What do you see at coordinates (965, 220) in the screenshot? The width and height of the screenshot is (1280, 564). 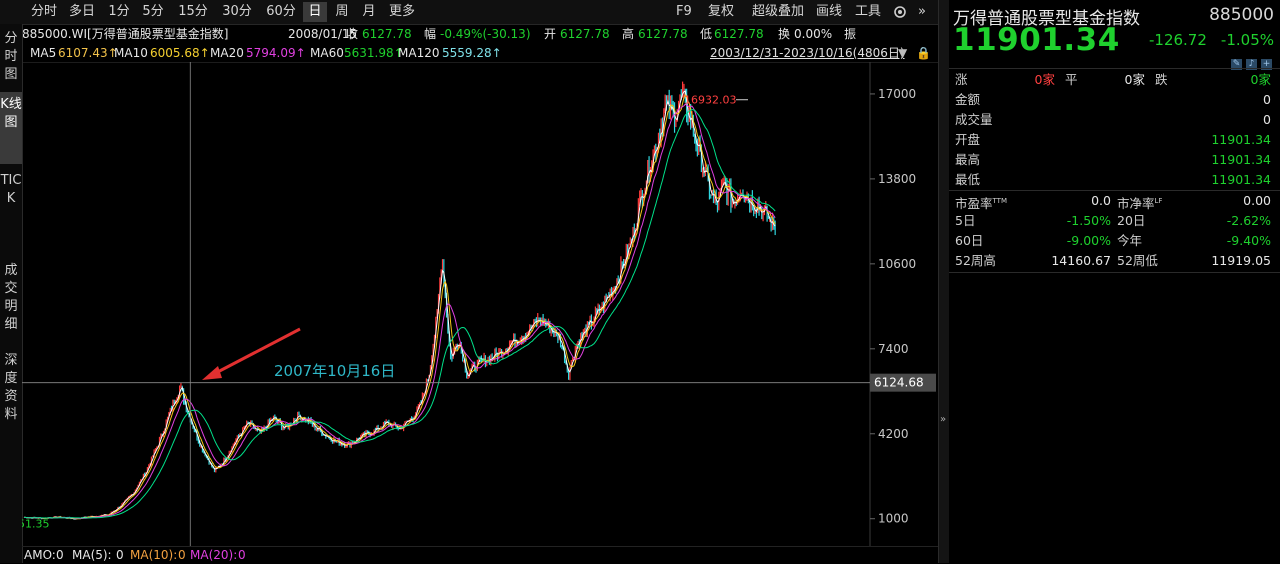 I see `d5-label: 5日` at bounding box center [965, 220].